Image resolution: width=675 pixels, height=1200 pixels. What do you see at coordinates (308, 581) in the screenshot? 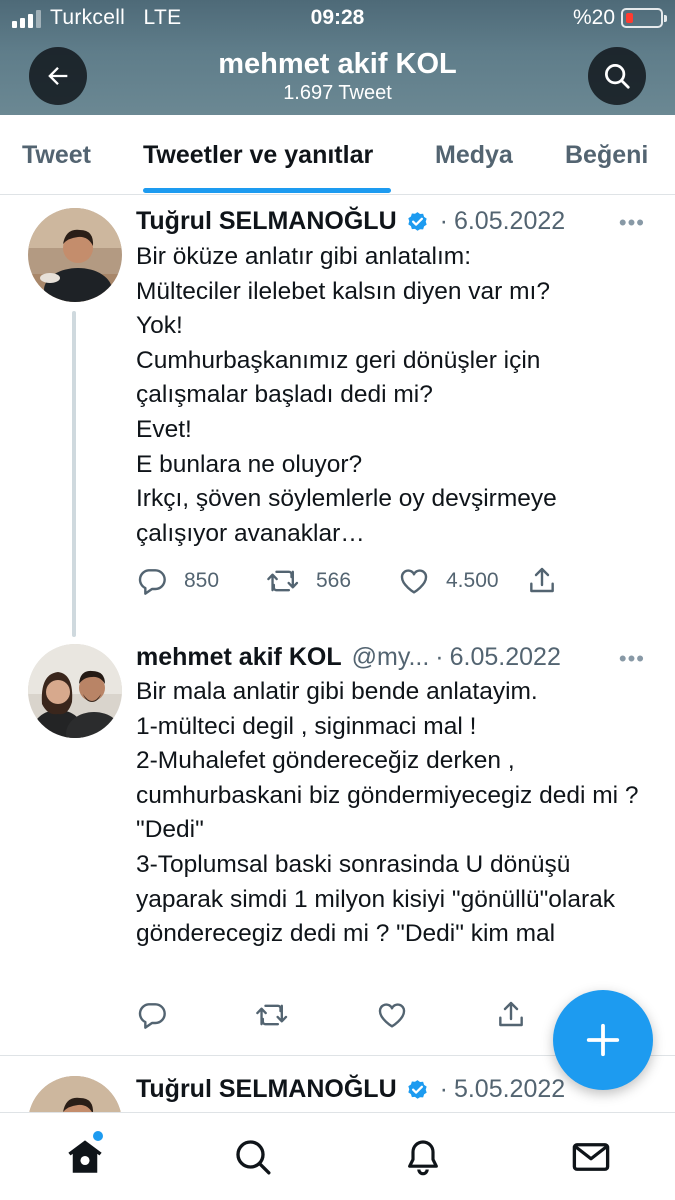
I see `retweet-button: 566` at bounding box center [308, 581].